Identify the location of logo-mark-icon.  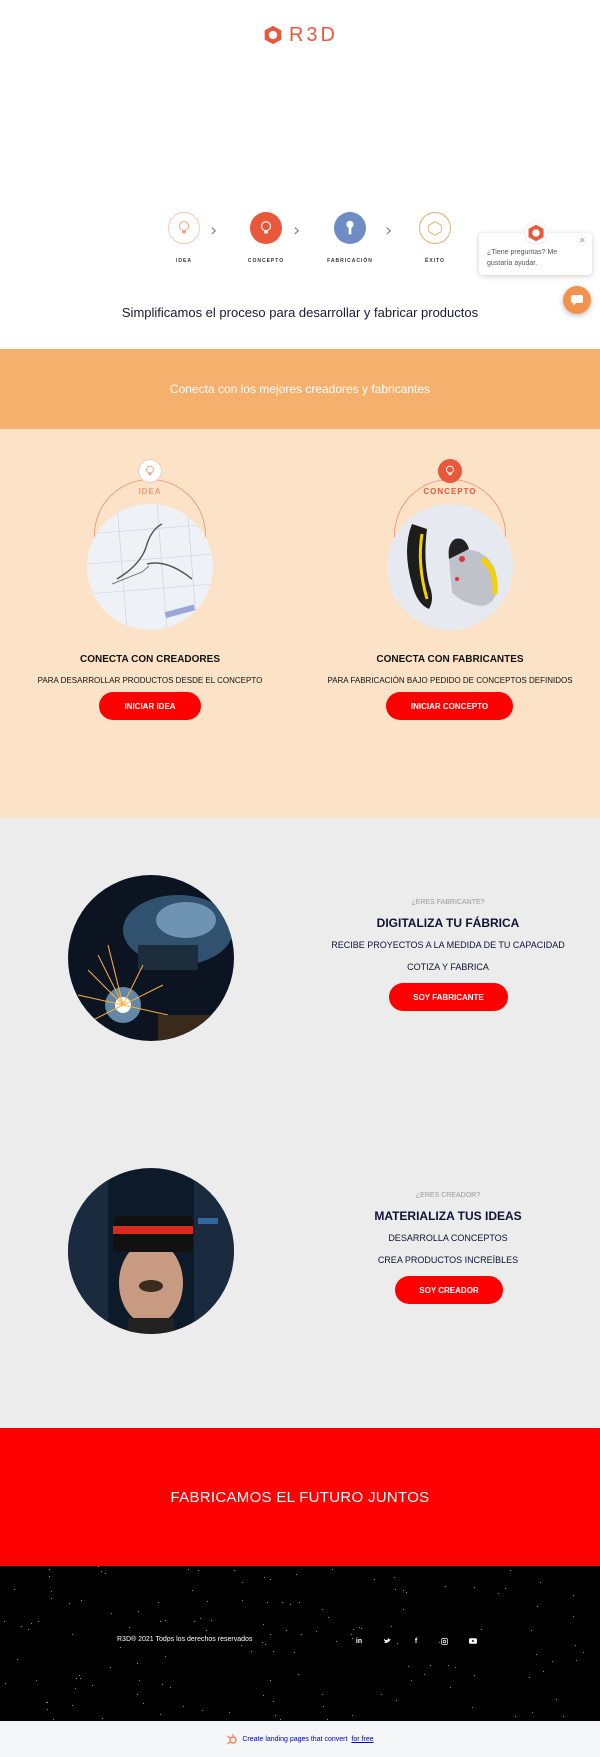
(536, 233).